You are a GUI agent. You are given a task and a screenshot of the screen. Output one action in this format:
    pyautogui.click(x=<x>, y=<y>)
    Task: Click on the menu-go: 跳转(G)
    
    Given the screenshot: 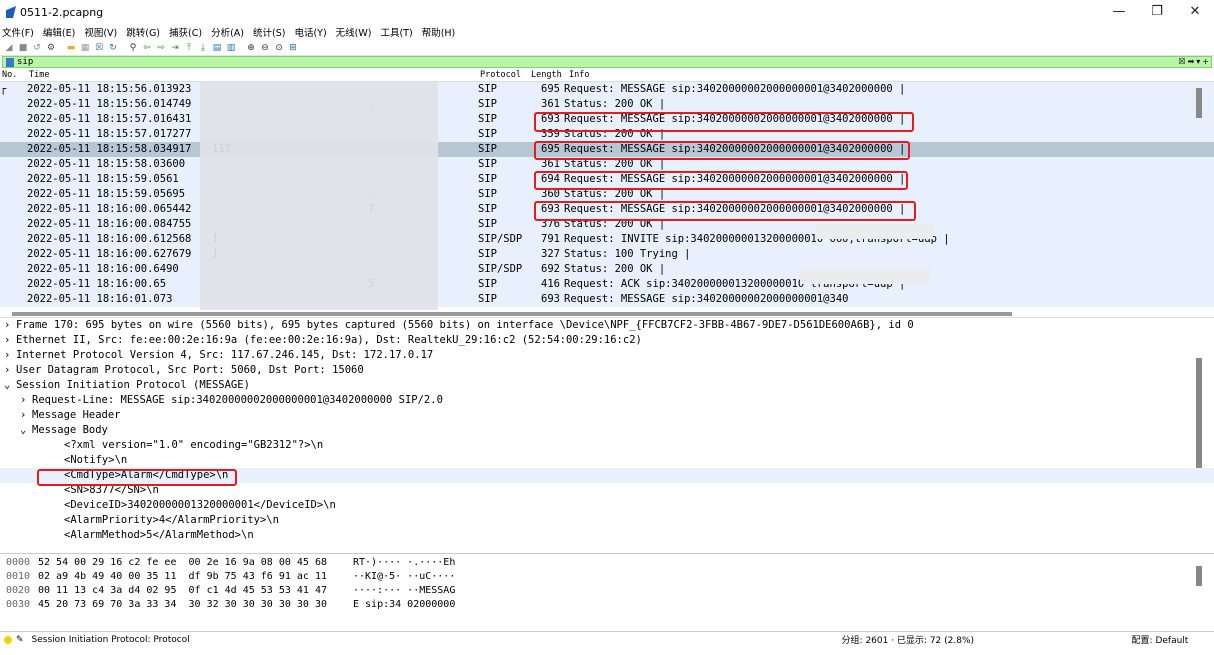 What is the action you would take?
    pyautogui.click(x=143, y=32)
    